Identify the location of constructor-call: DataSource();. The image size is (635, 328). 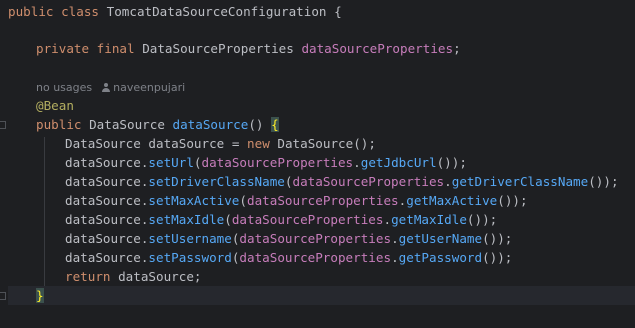
(326, 143).